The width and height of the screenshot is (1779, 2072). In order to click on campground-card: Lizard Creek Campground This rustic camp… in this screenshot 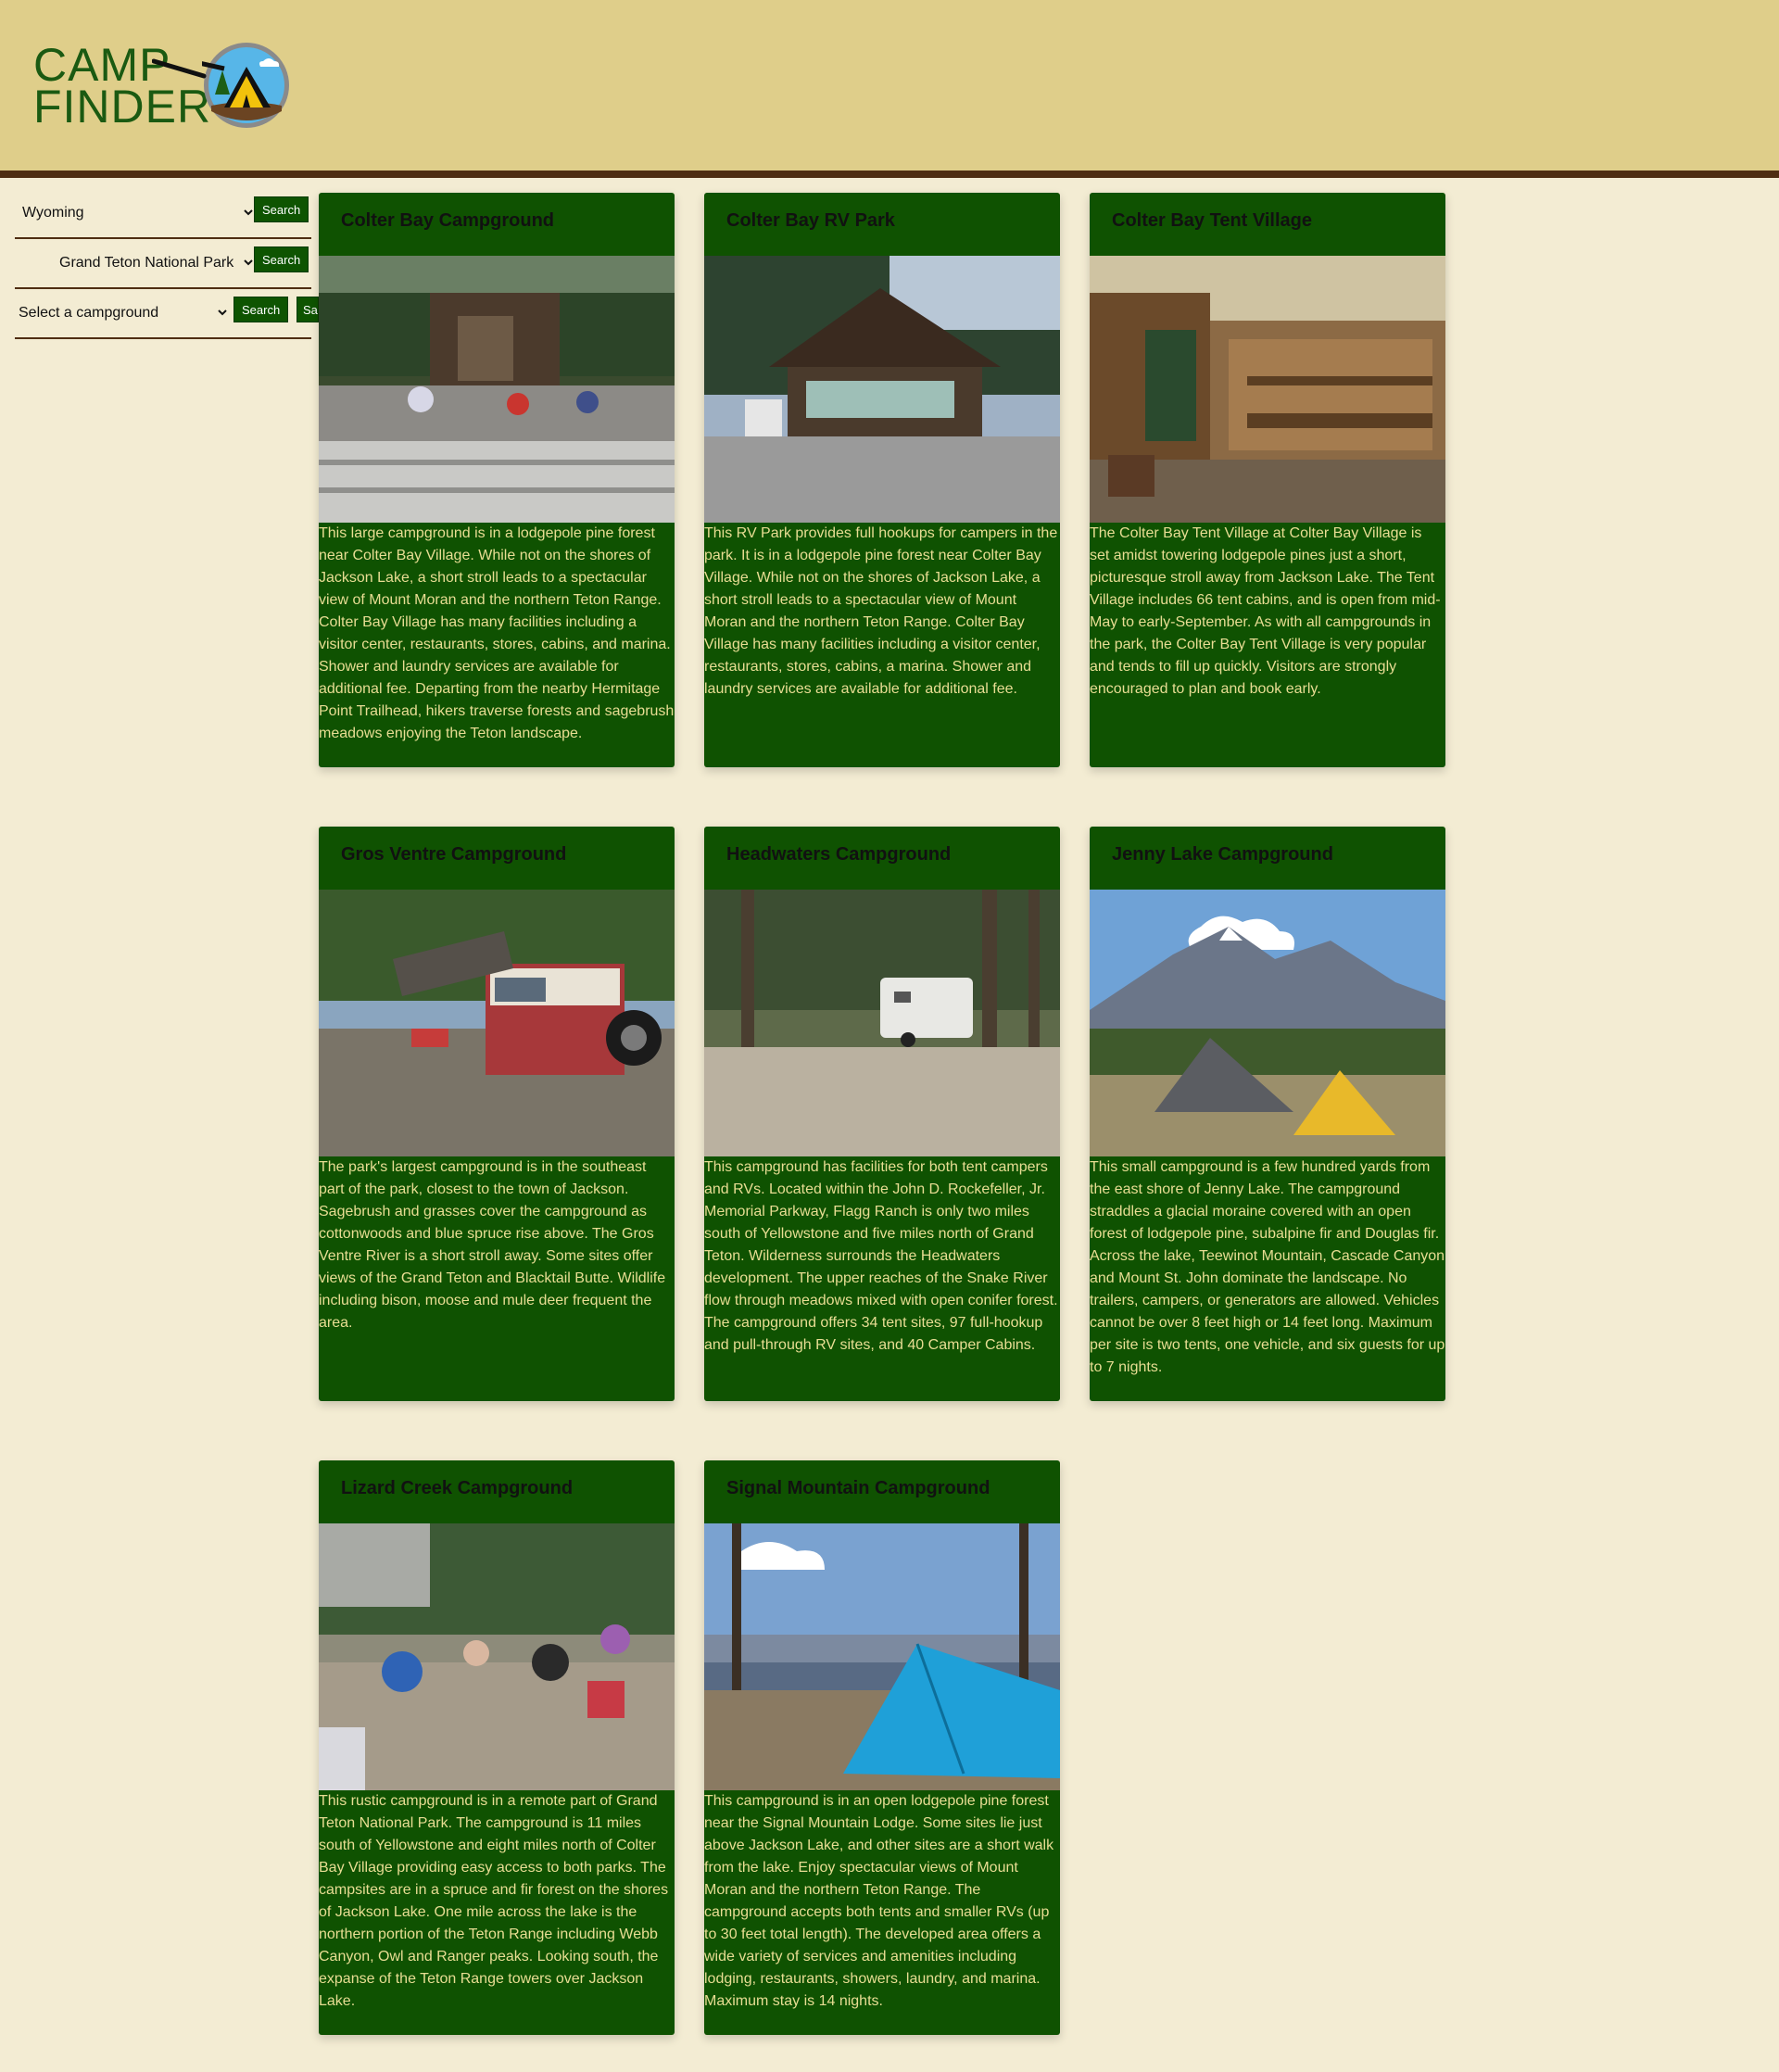, I will do `click(497, 1747)`.